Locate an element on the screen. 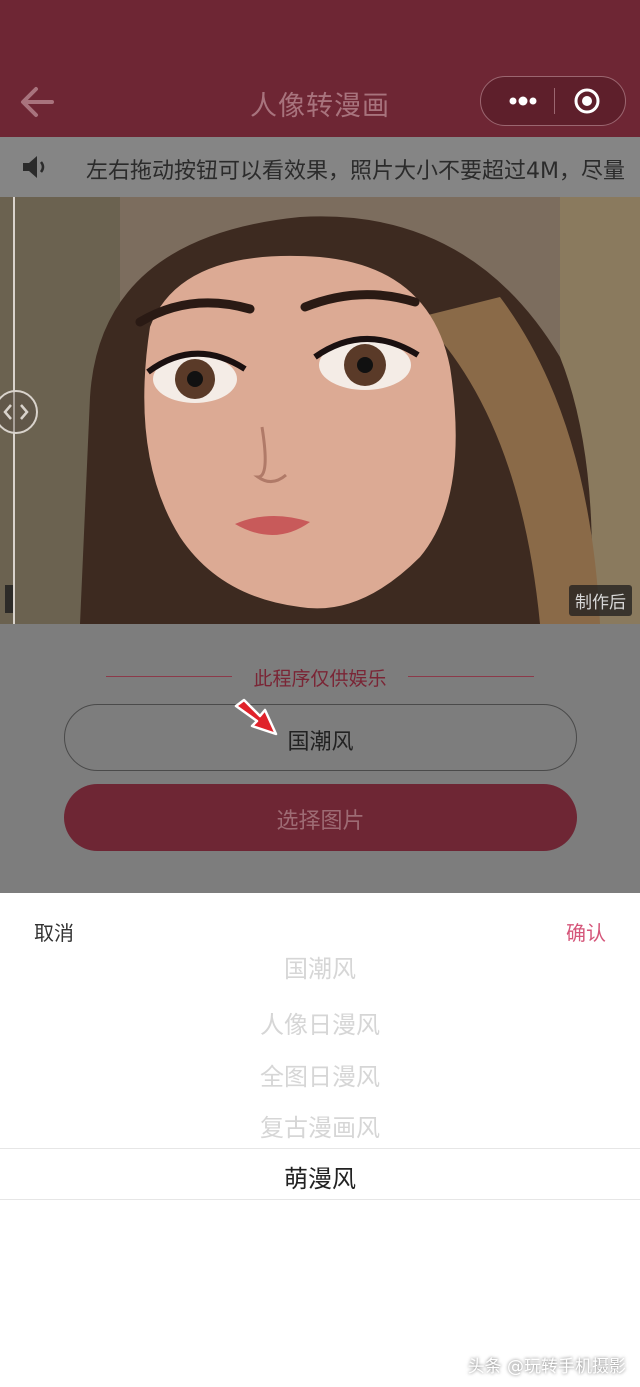 The width and height of the screenshot is (640, 1387). style-select: 国潮风 is located at coordinates (320, 737).